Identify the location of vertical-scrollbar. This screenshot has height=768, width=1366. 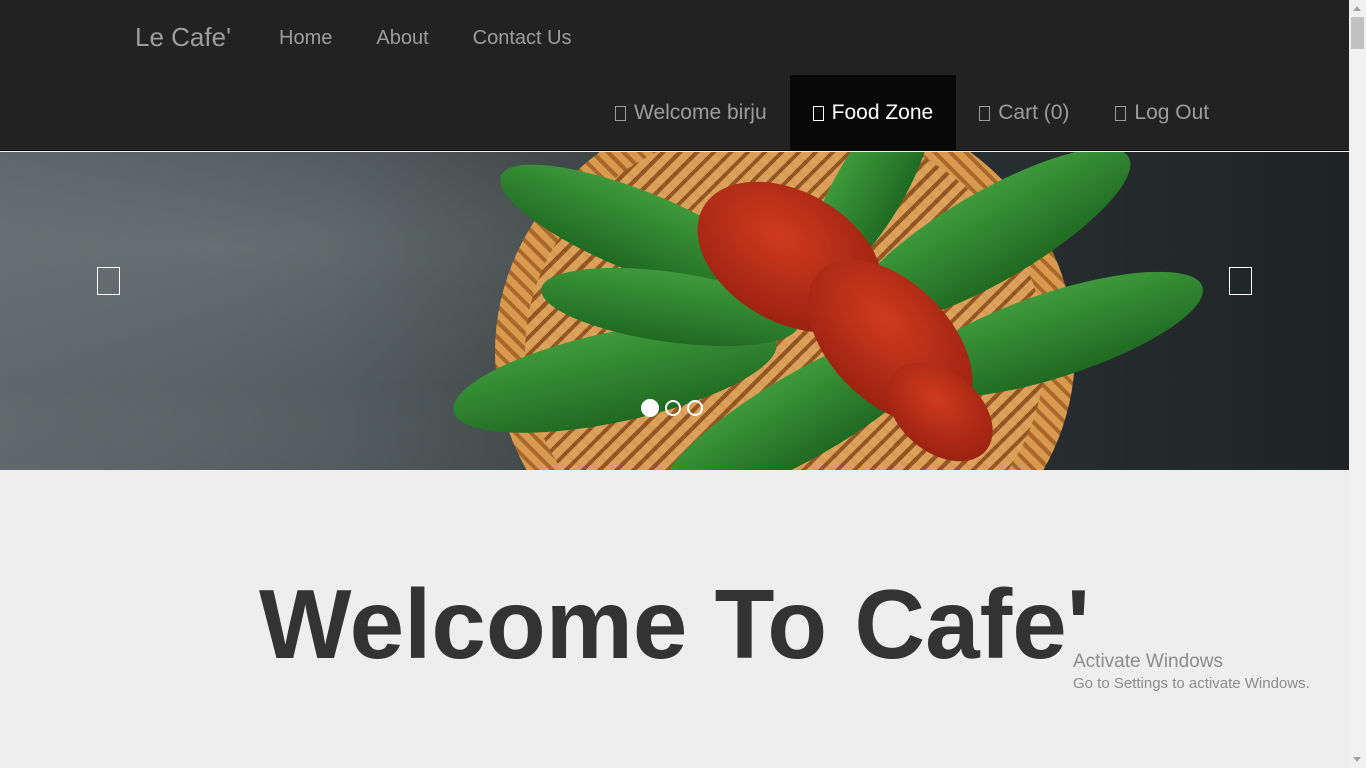
(1357, 384).